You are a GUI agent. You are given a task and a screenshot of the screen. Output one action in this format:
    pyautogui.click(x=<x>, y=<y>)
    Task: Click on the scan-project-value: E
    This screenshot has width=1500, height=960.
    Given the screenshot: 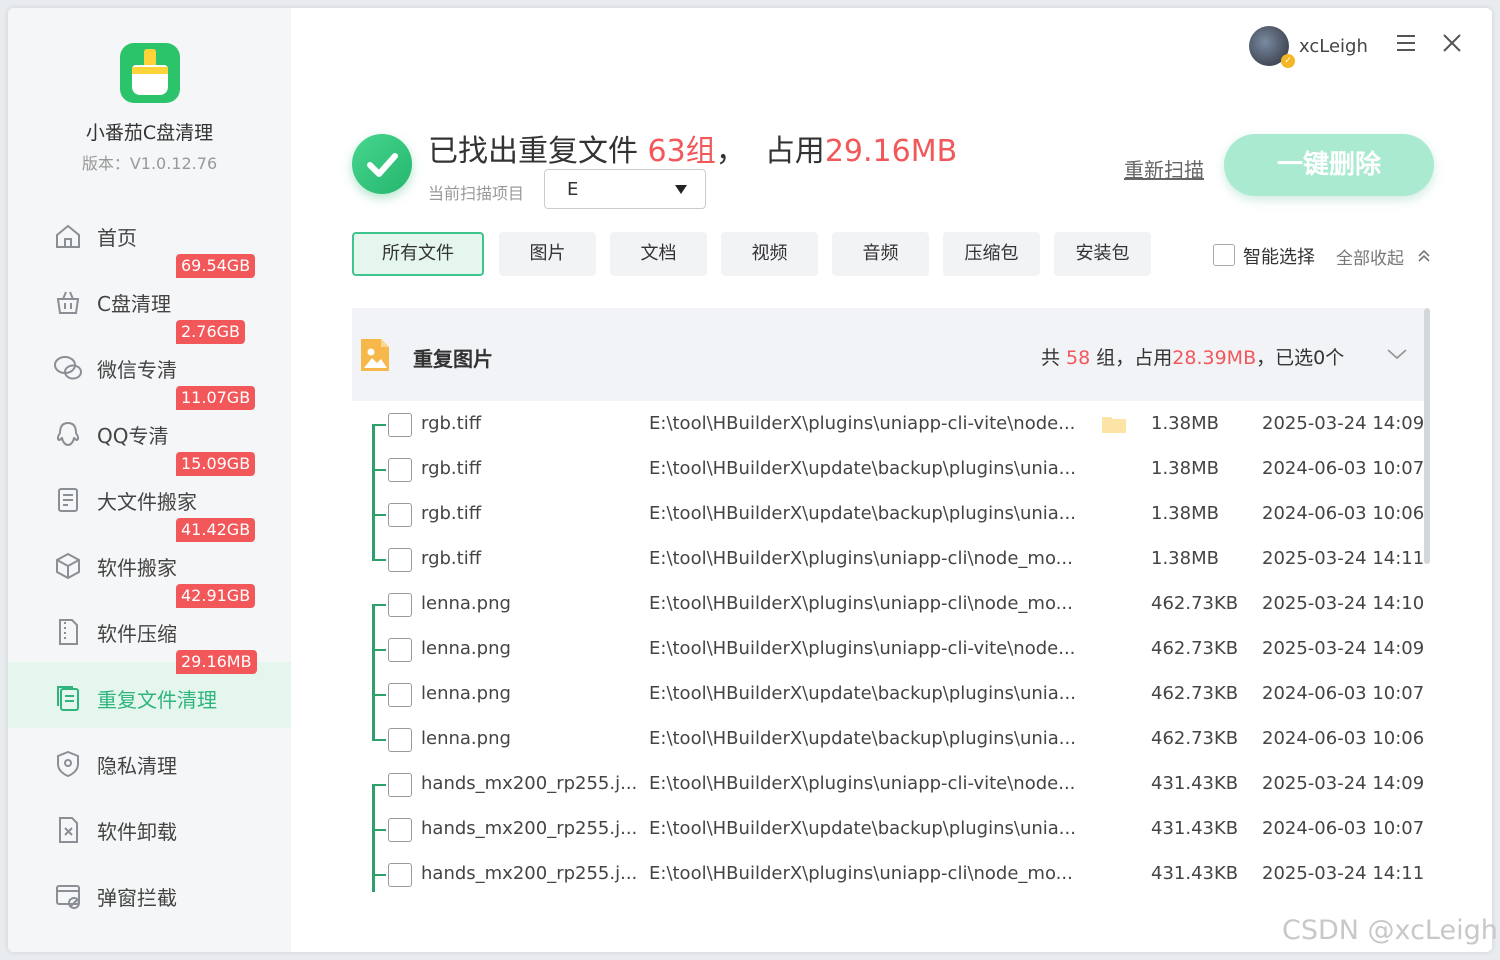 What is the action you would take?
    pyautogui.click(x=573, y=189)
    